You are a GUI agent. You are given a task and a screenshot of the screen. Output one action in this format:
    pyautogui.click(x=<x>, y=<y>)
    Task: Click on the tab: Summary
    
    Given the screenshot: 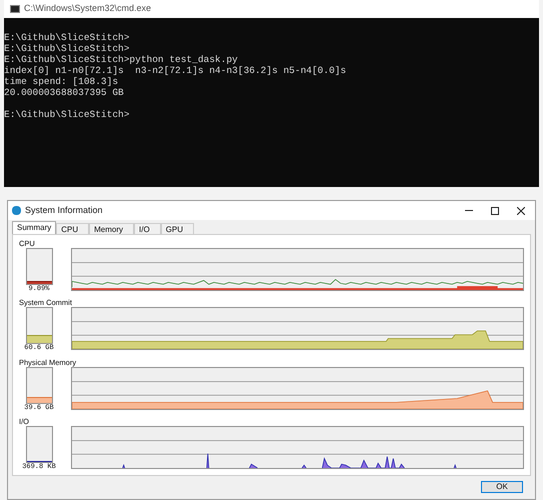 What is the action you would take?
    pyautogui.click(x=34, y=227)
    